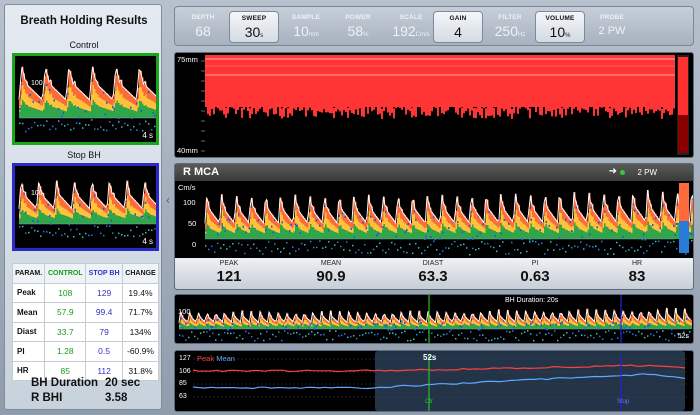  What do you see at coordinates (85, 207) in the screenshot?
I see `stop-bh-spectrum-thumbnail: 100 4 s` at bounding box center [85, 207].